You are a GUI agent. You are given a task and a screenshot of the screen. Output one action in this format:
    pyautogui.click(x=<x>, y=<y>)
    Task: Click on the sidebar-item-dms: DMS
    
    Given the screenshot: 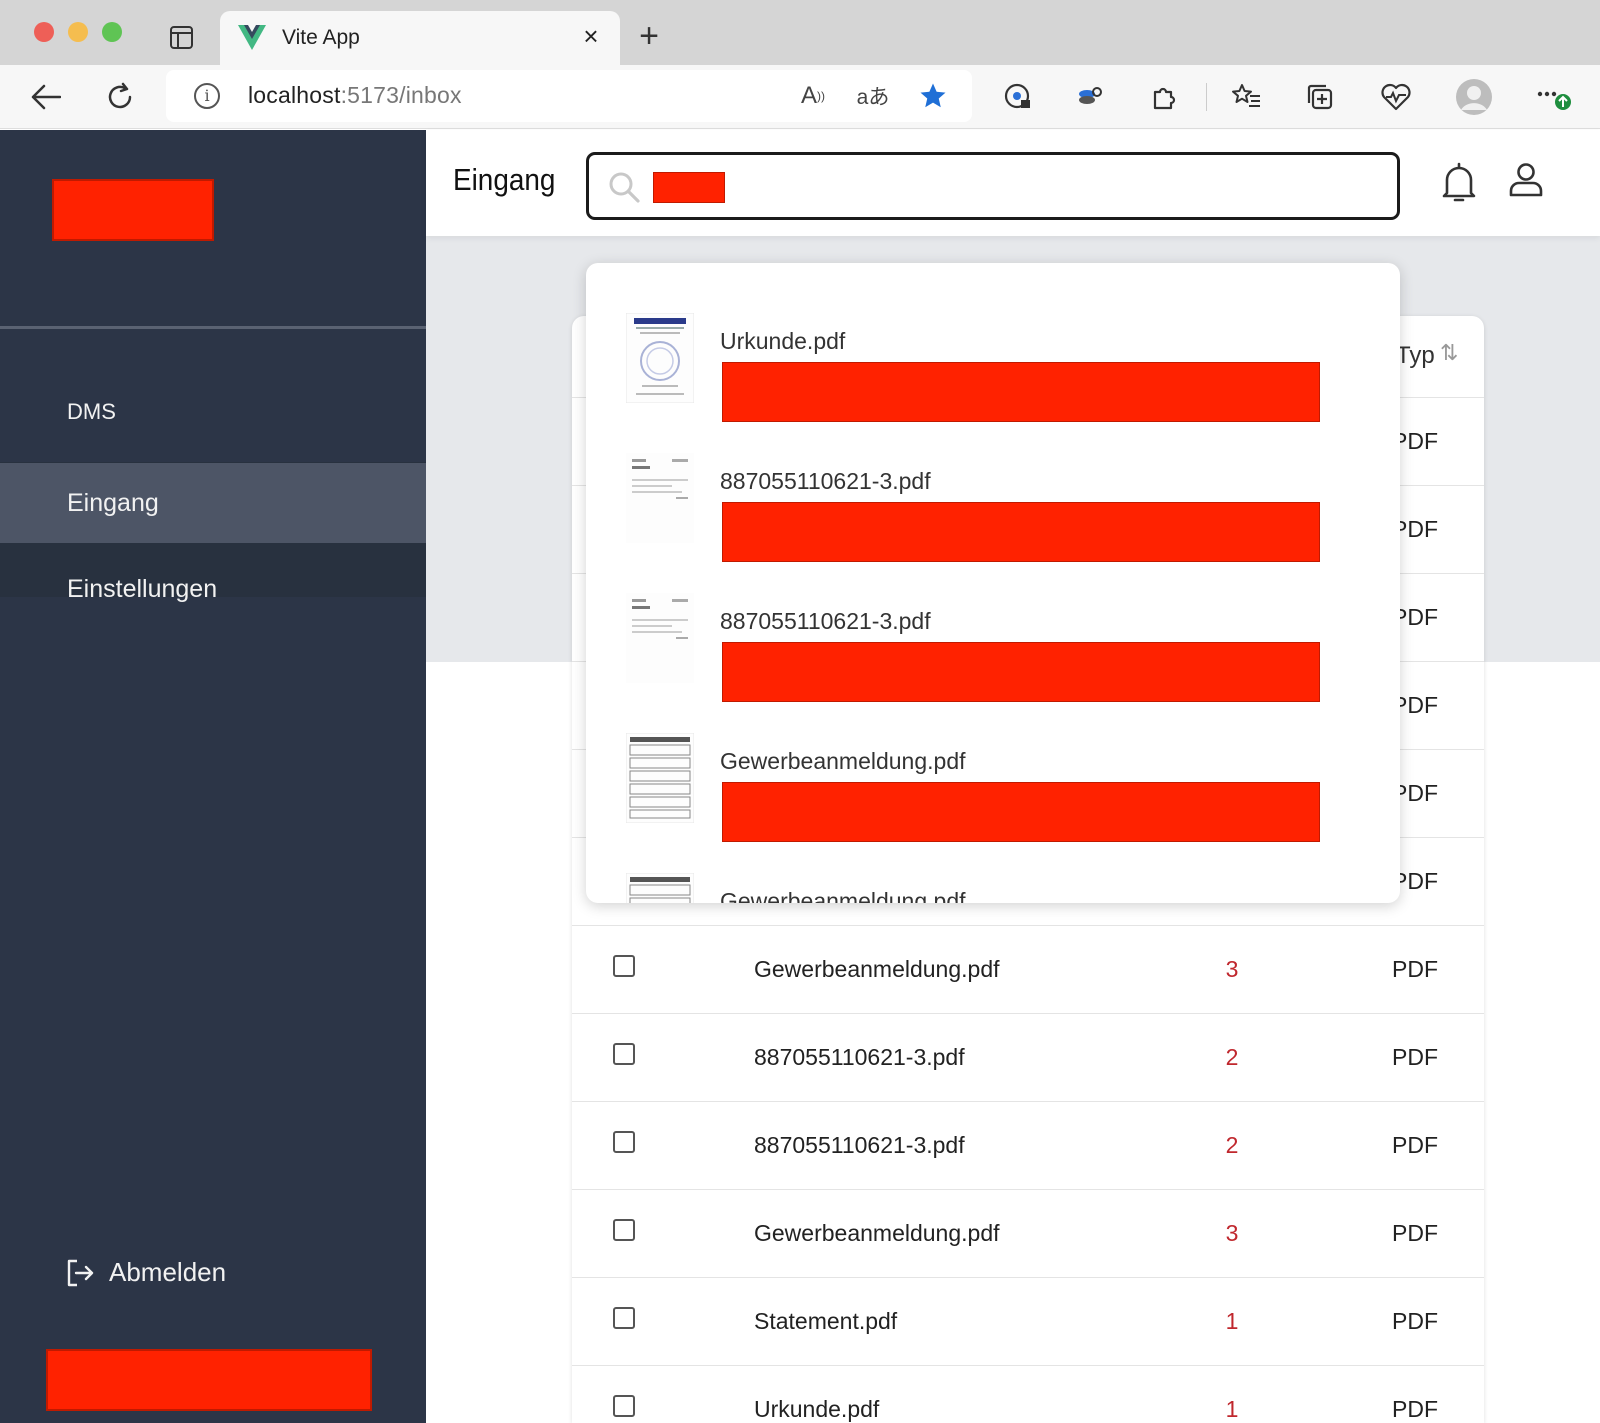 What is the action you would take?
    pyautogui.click(x=213, y=412)
    